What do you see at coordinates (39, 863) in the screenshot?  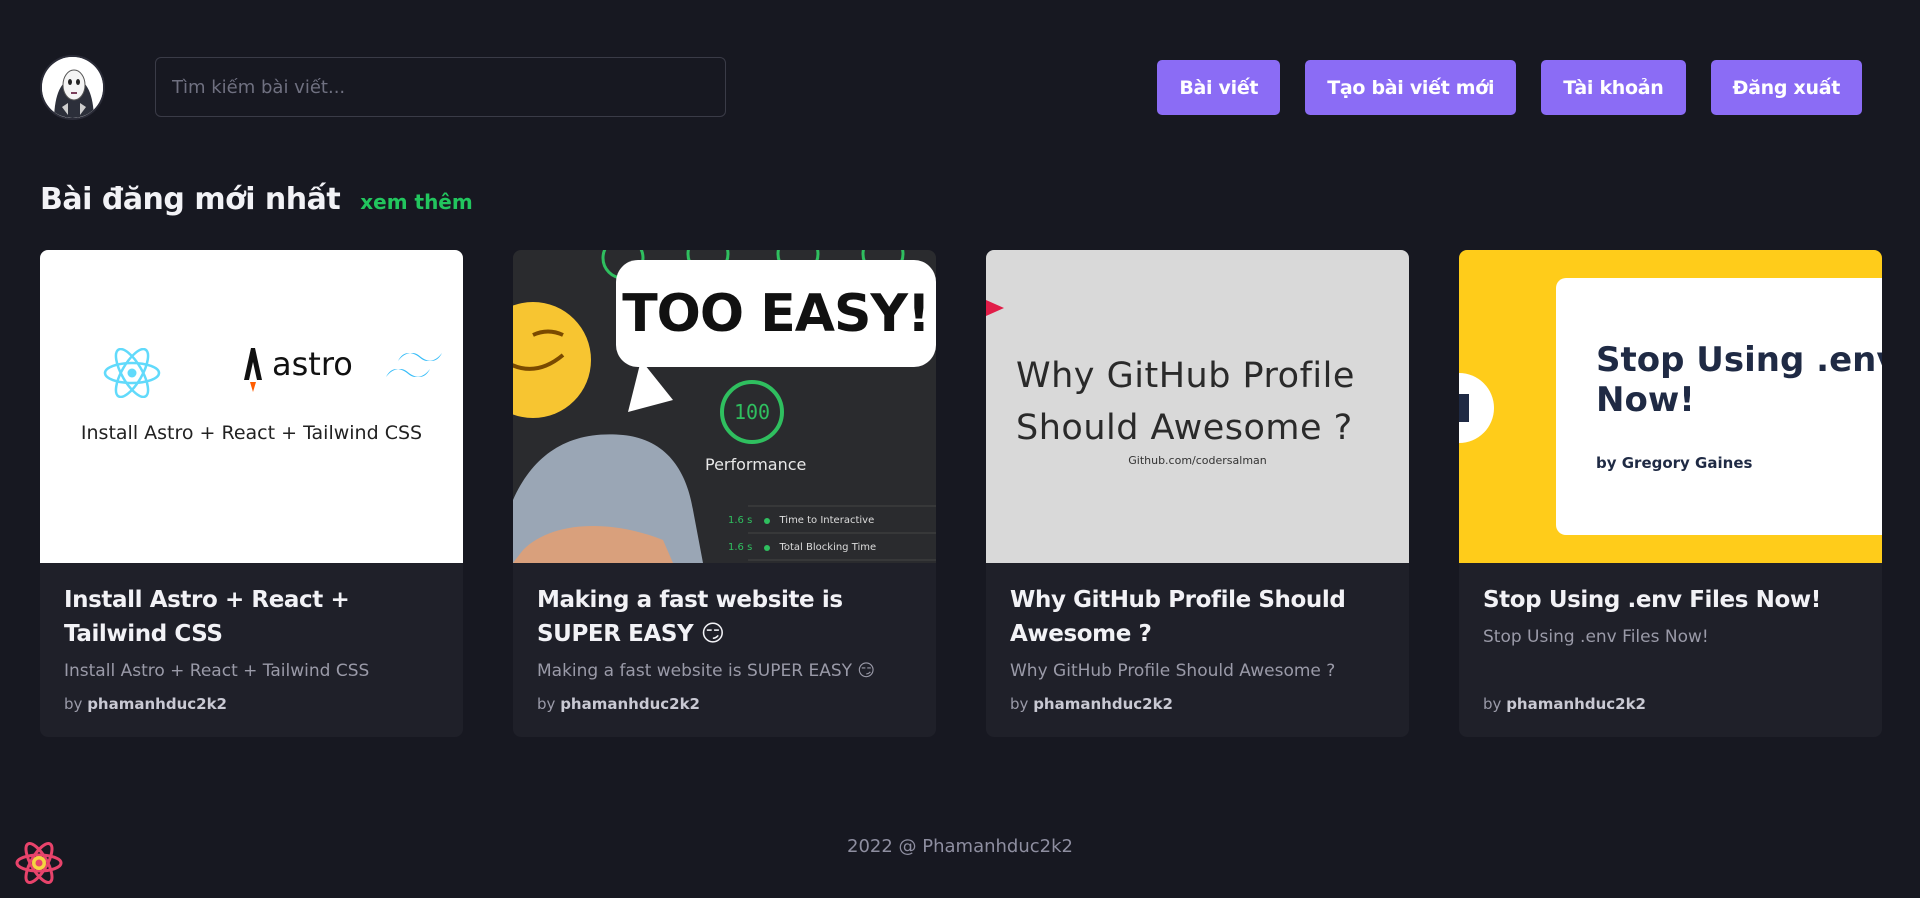 I see `react-devtools-icon` at bounding box center [39, 863].